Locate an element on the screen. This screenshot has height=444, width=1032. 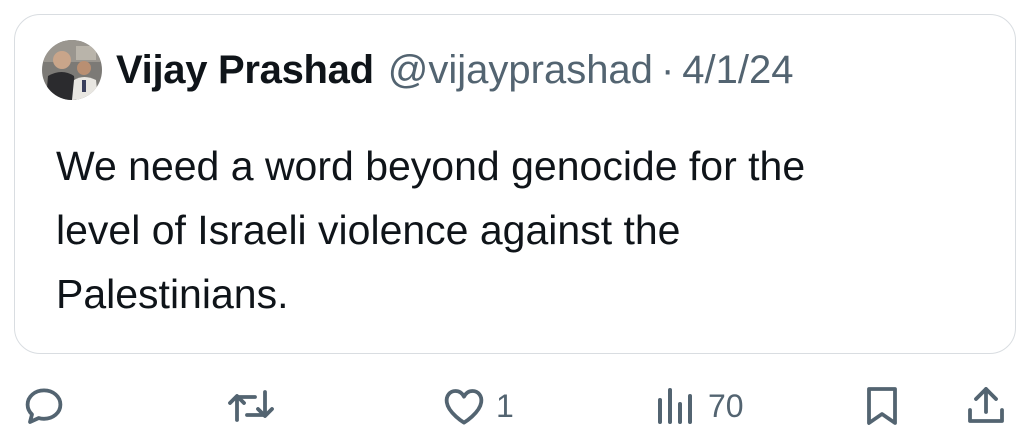
share-button is located at coordinates (986, 406).